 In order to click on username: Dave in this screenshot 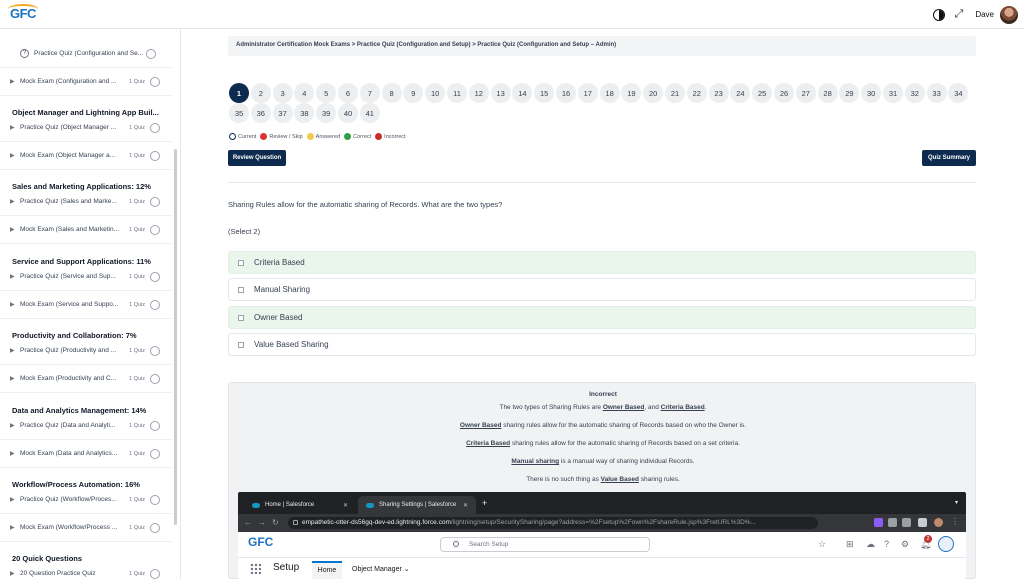, I will do `click(984, 14)`.